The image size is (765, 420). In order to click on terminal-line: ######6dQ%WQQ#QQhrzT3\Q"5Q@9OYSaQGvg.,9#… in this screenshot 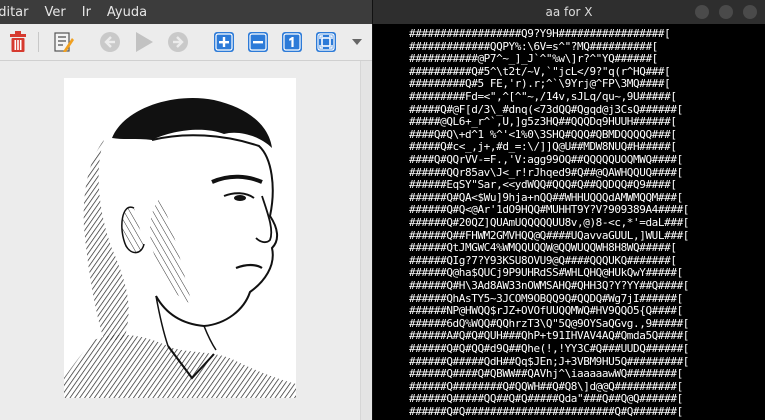, I will do `click(549, 323)`.